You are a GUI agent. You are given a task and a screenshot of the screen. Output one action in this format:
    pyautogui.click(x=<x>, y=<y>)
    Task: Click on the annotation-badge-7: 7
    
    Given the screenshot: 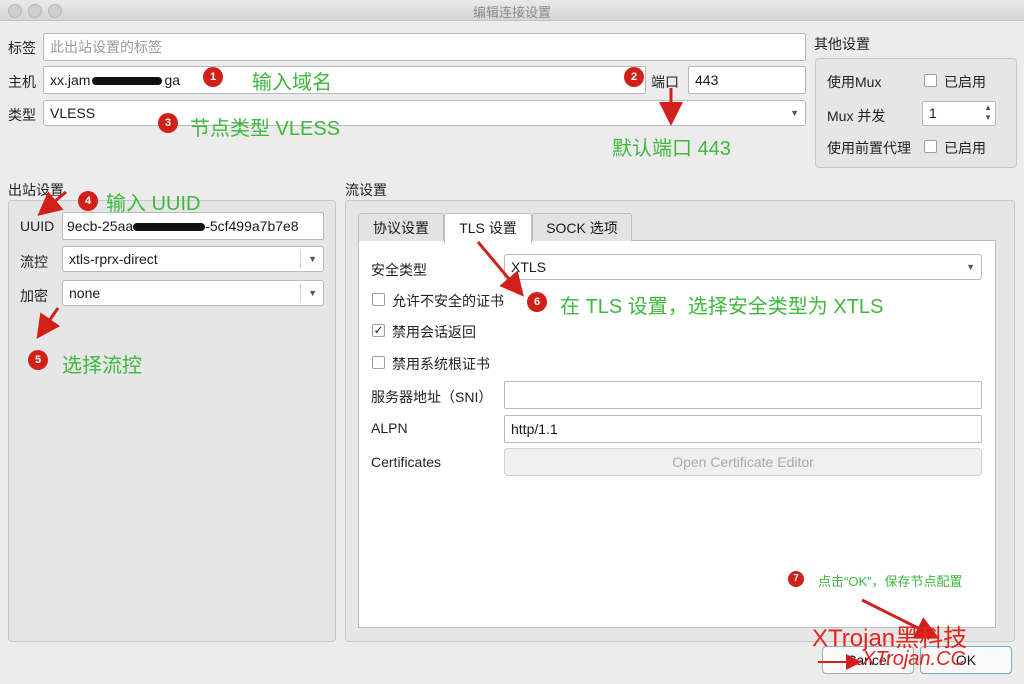 What is the action you would take?
    pyautogui.click(x=796, y=579)
    